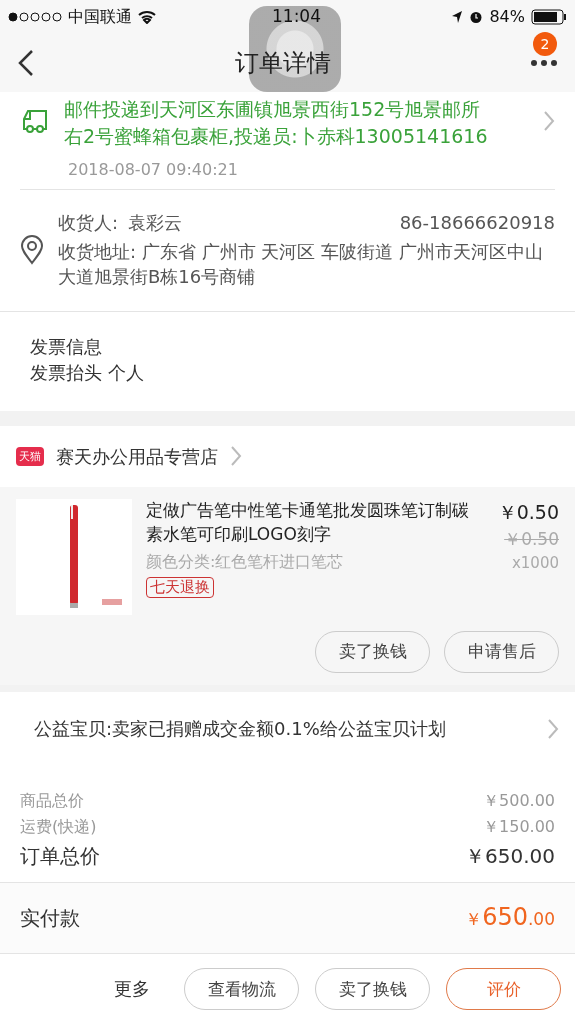 The width and height of the screenshot is (575, 1024). What do you see at coordinates (457, 16) in the screenshot?
I see `location-icon` at bounding box center [457, 16].